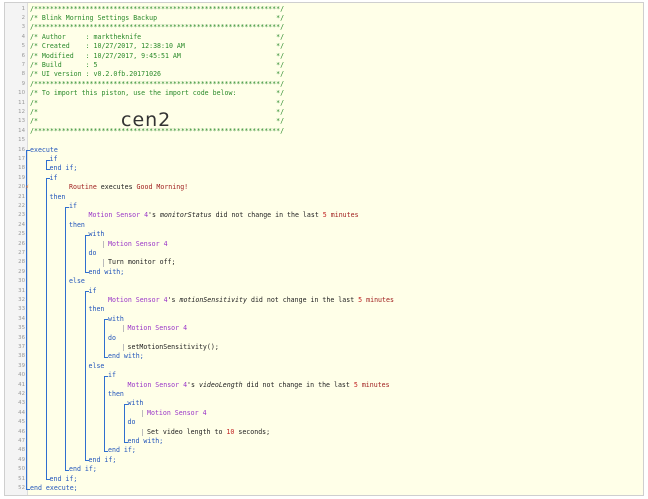 Image resolution: width=648 pixels, height=499 pixels. I want to click on attribute-name: videoLength, so click(220, 384).